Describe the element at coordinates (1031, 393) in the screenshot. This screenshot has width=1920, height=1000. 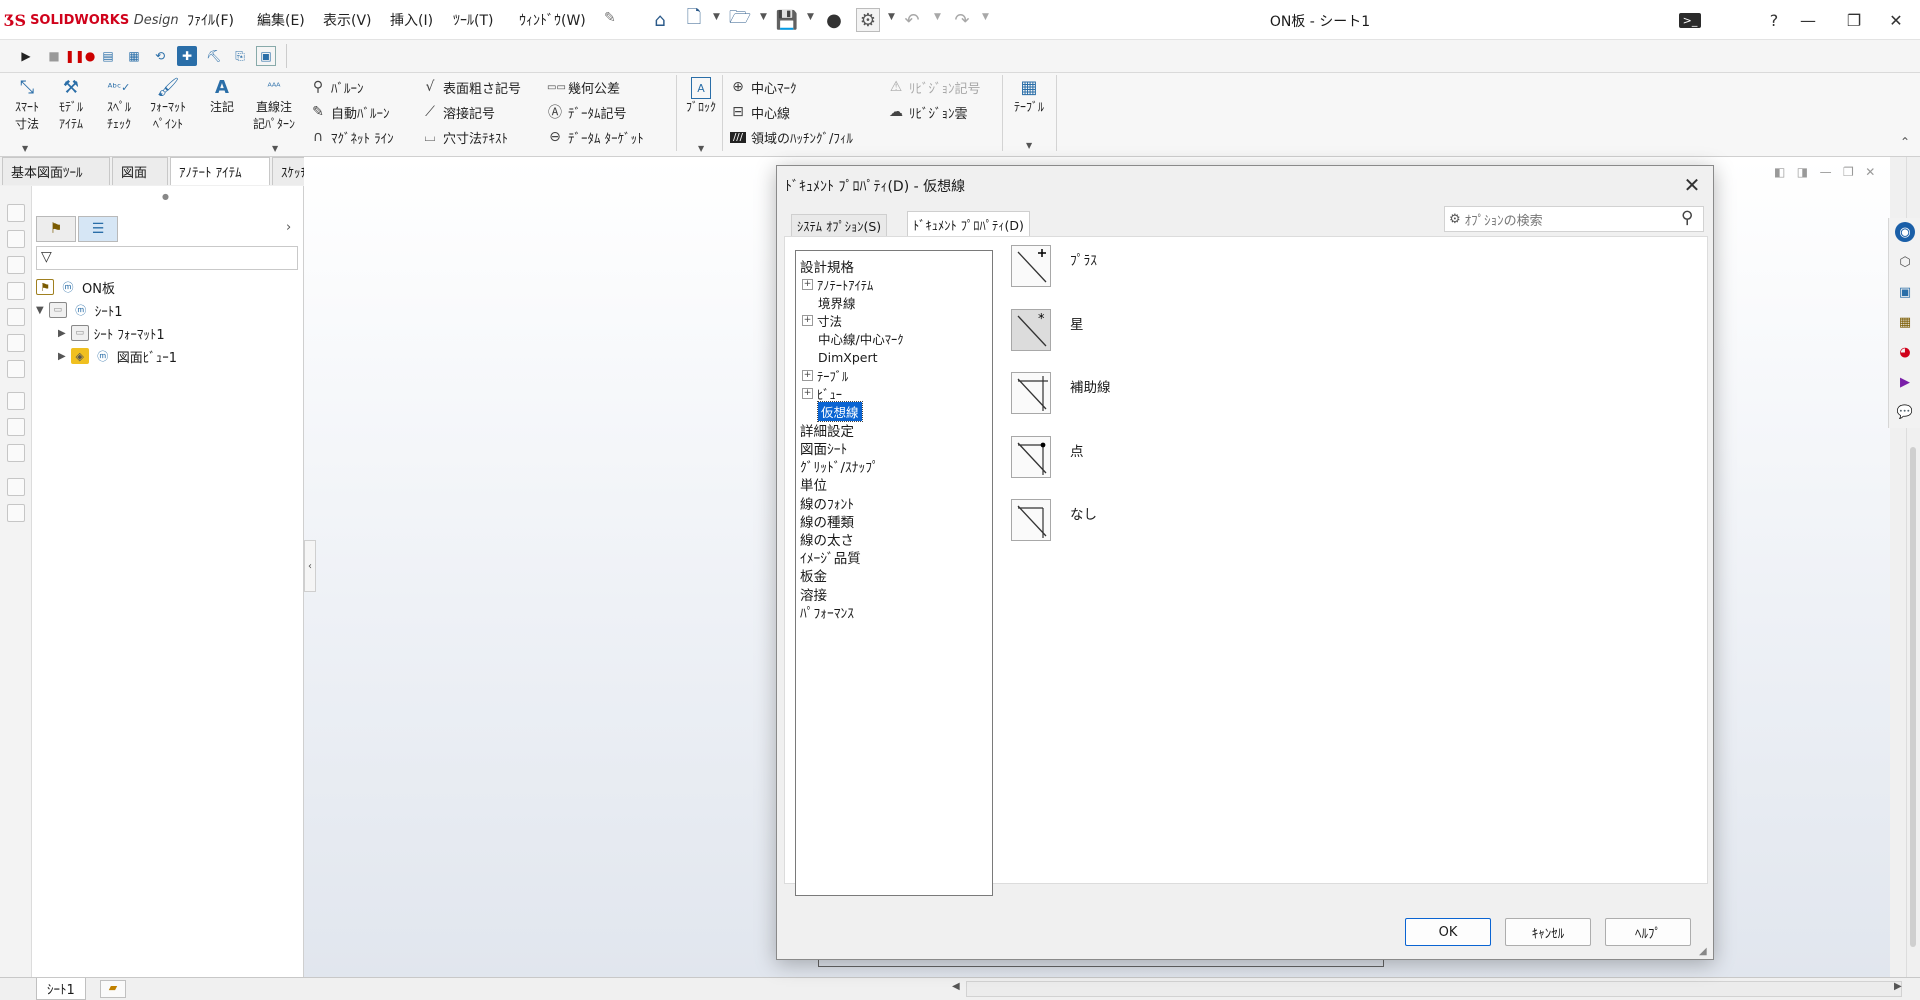
I see `marker-option-extension-line` at that location.